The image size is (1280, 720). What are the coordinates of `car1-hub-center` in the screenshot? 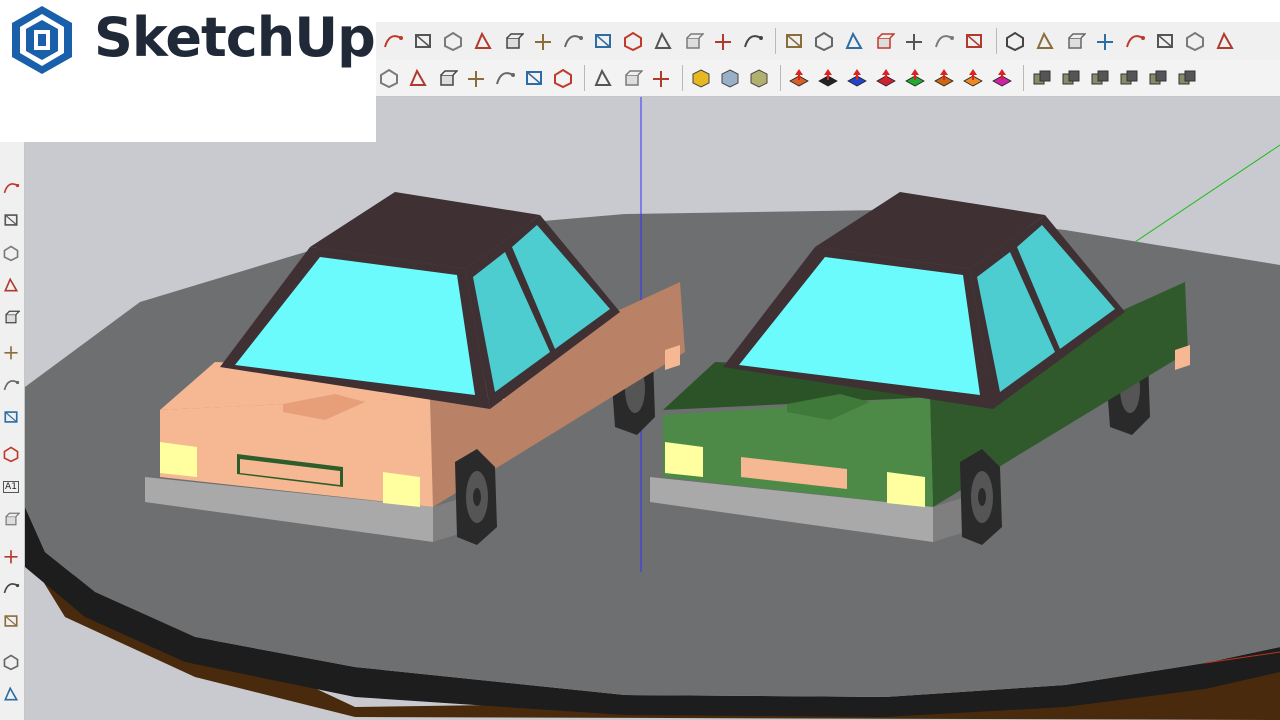 It's located at (477, 497).